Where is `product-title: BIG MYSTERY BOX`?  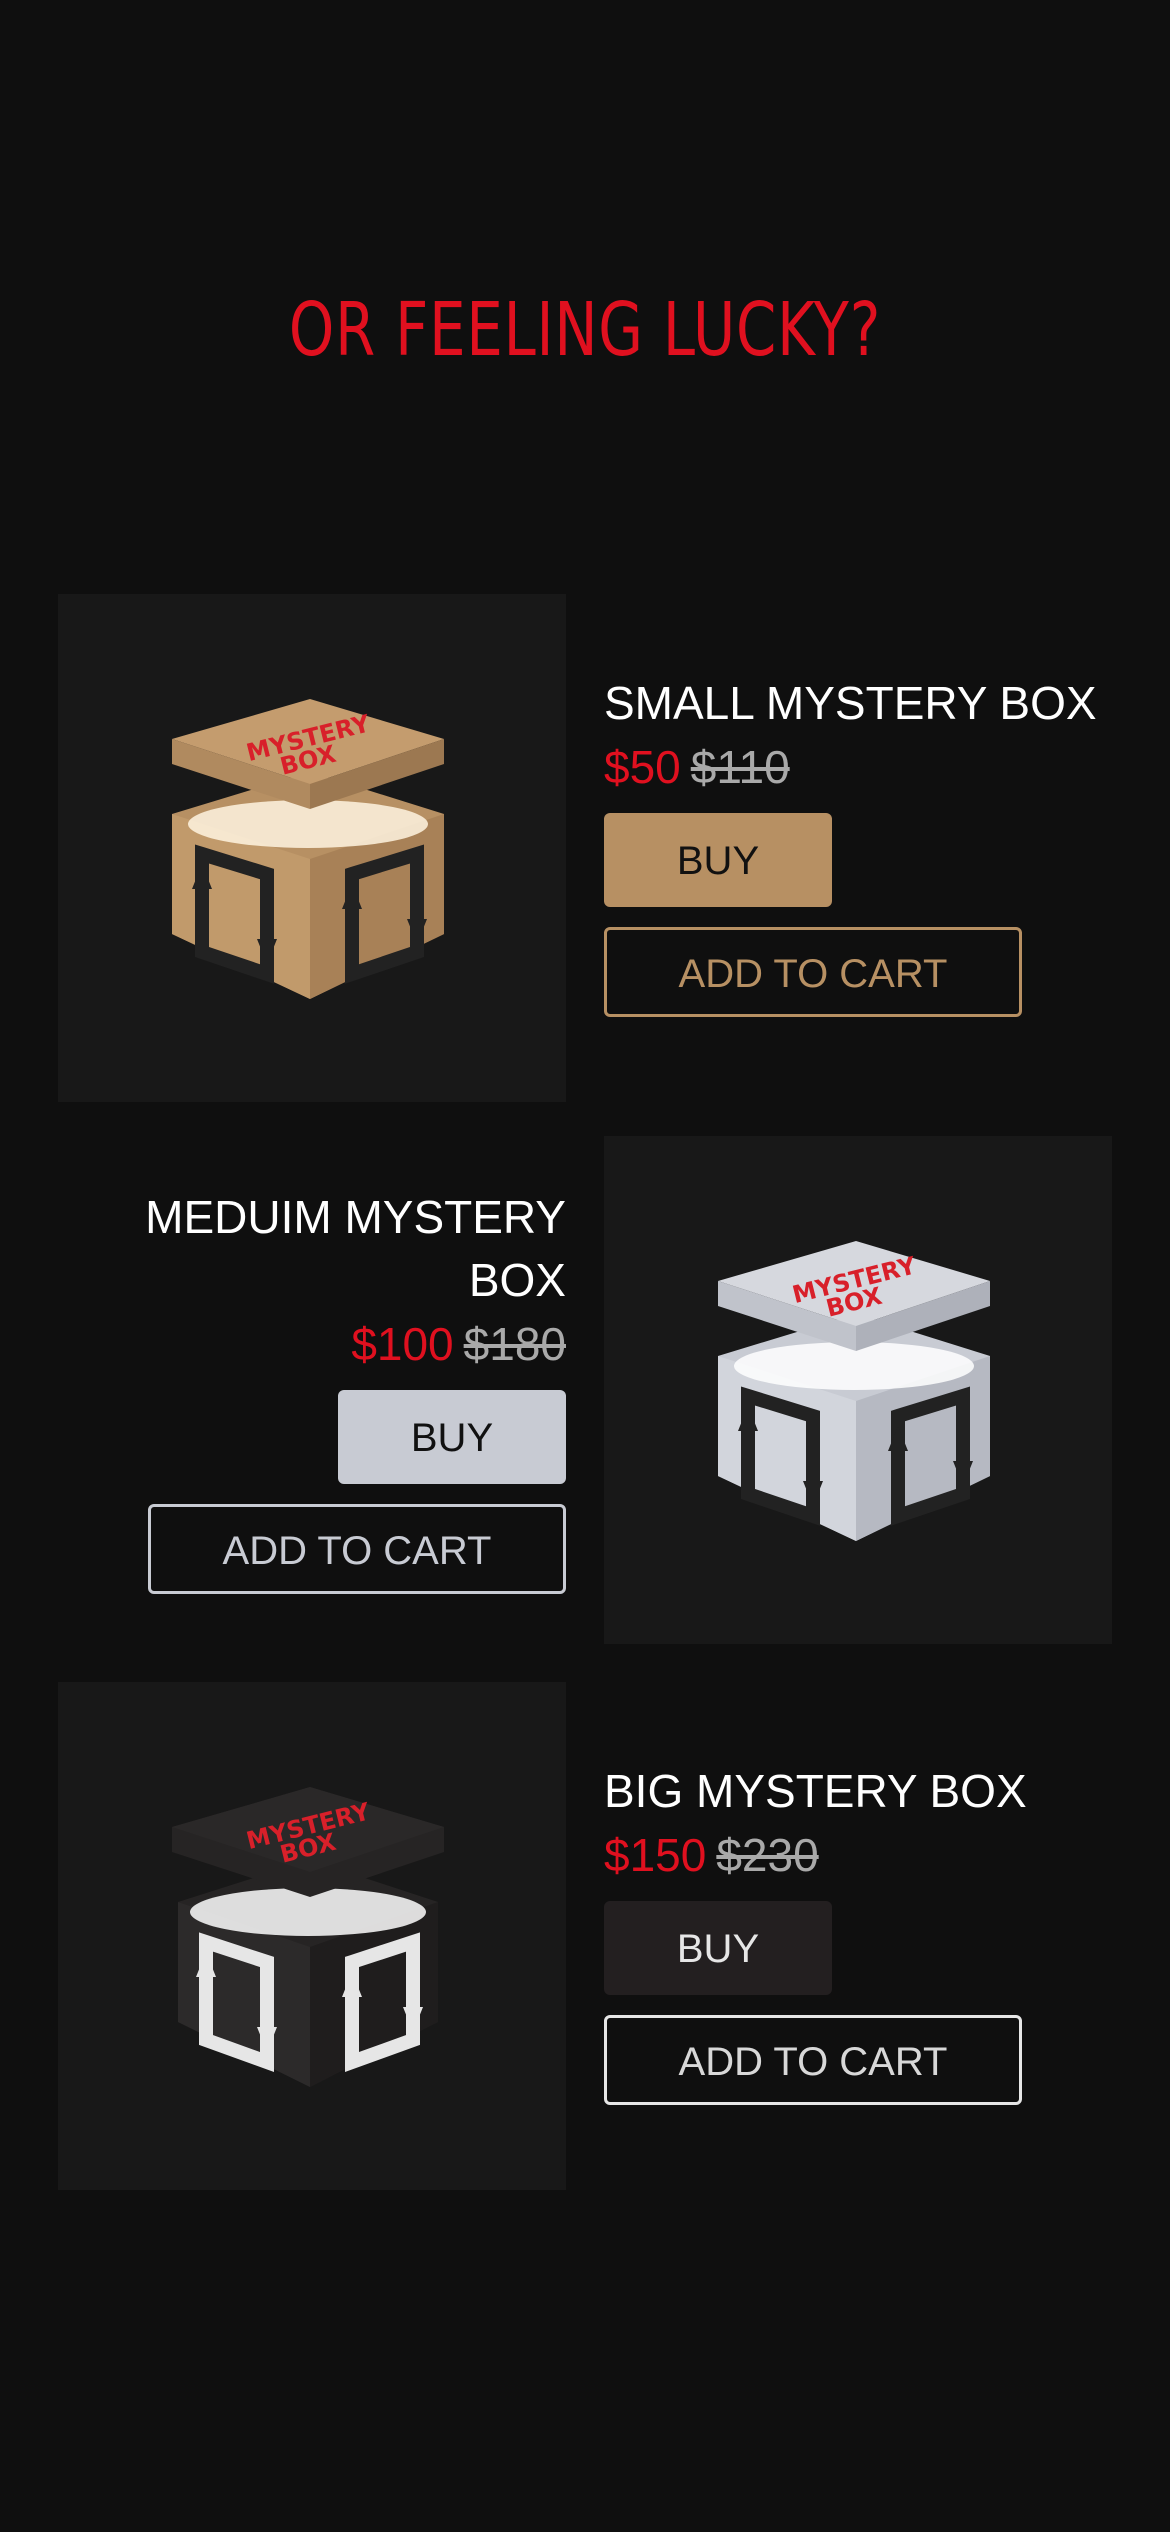 product-title: BIG MYSTERY BOX is located at coordinates (815, 1791).